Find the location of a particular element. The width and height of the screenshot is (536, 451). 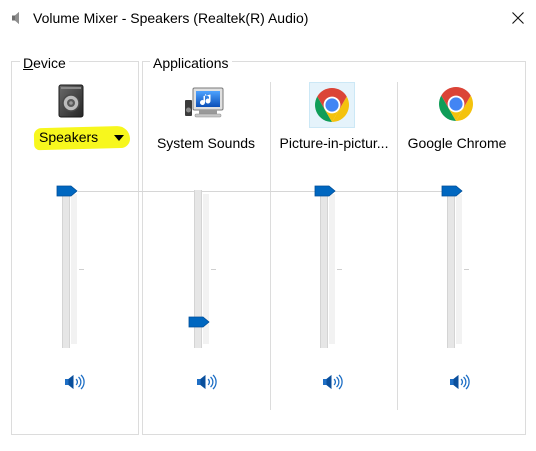

device-dropdown: Speakers is located at coordinates (82, 138).